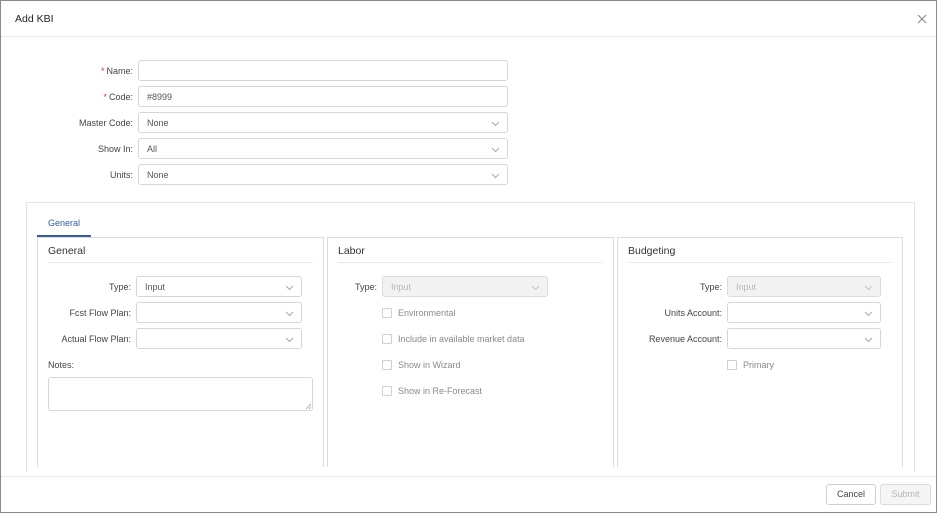 The image size is (937, 513). Describe the element at coordinates (905, 494) in the screenshot. I see `submit-button: Submit` at that location.